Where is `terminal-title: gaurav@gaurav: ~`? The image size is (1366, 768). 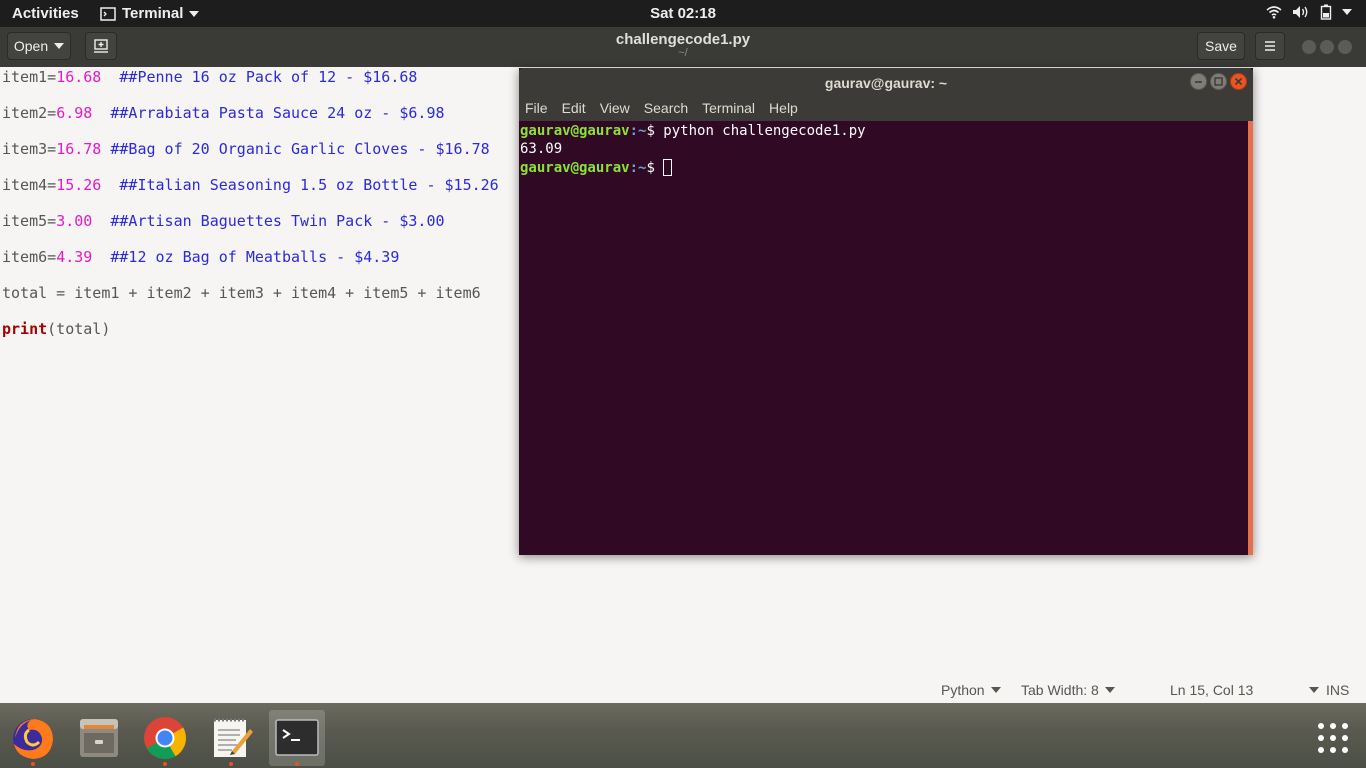 terminal-title: gaurav@gaurav: ~ is located at coordinates (886, 83).